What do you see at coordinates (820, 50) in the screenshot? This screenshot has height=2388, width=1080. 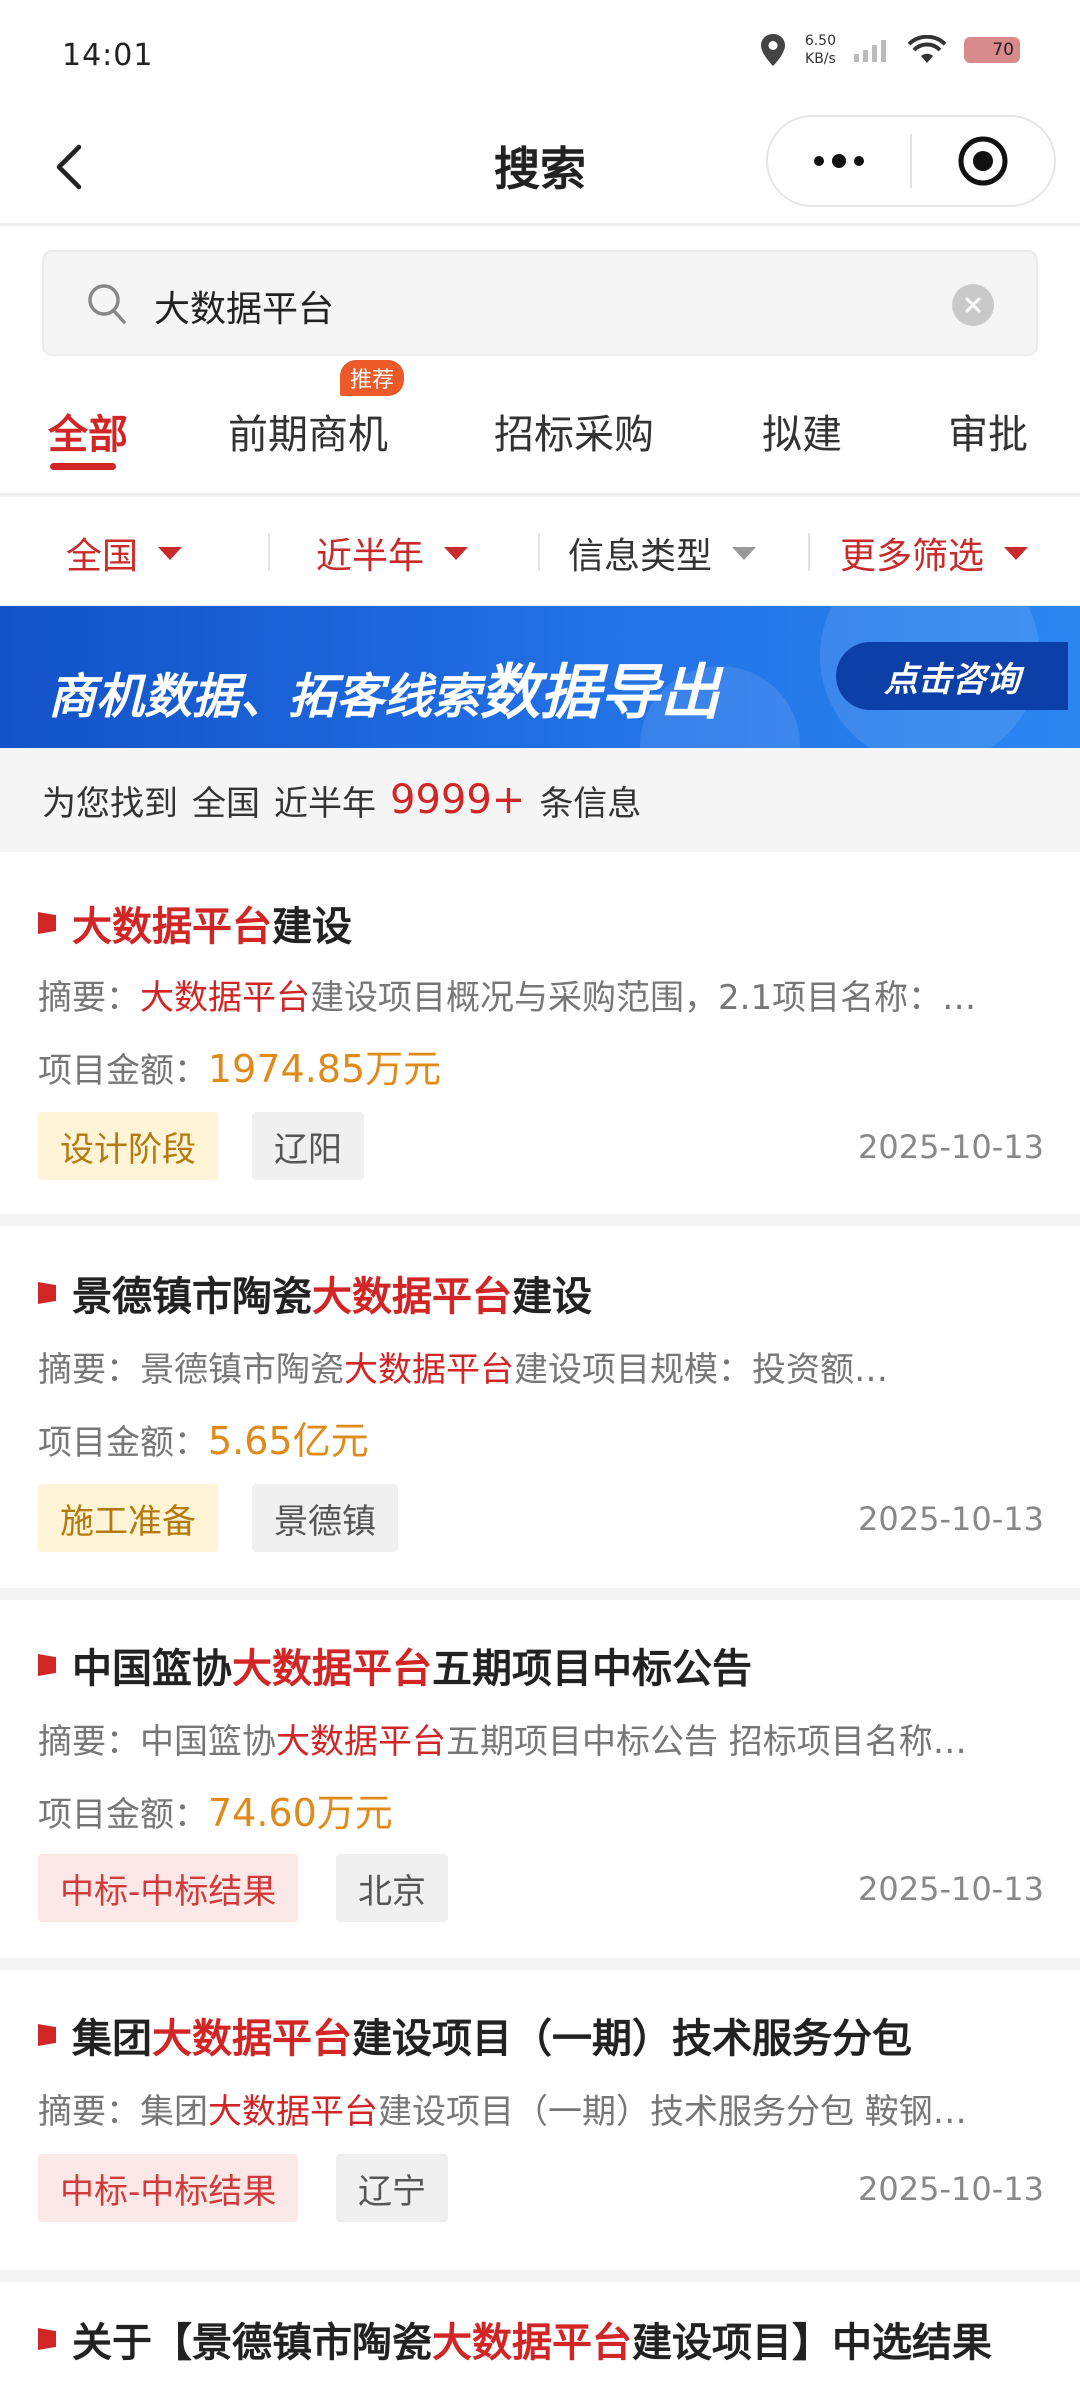 I see `net-speed: 6.50 KB/s` at bounding box center [820, 50].